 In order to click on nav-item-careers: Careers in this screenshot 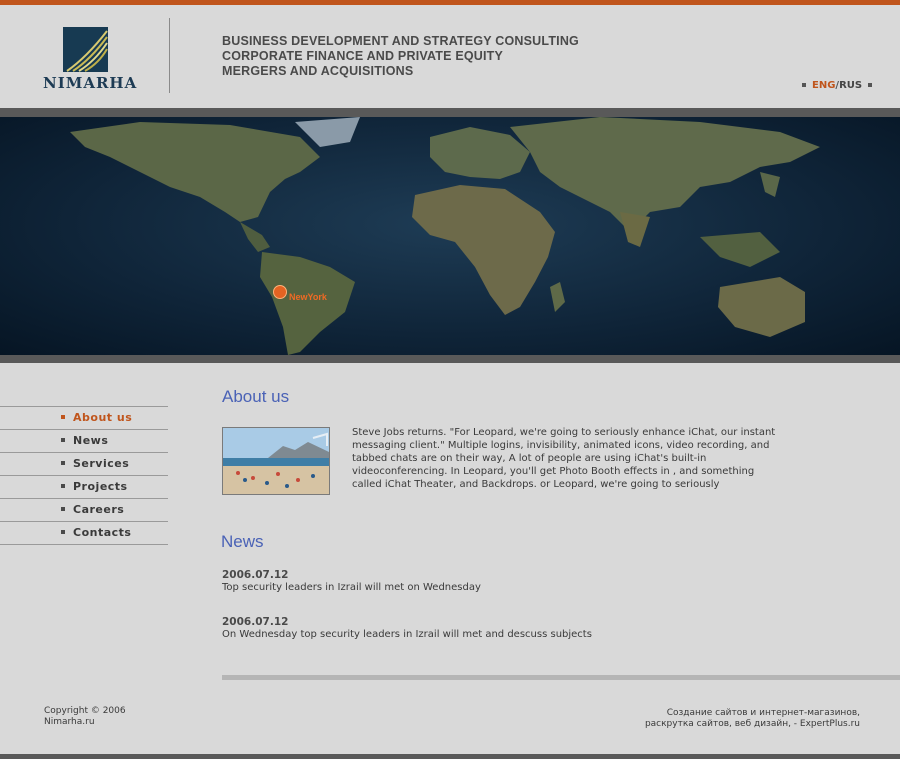, I will do `click(84, 509)`.